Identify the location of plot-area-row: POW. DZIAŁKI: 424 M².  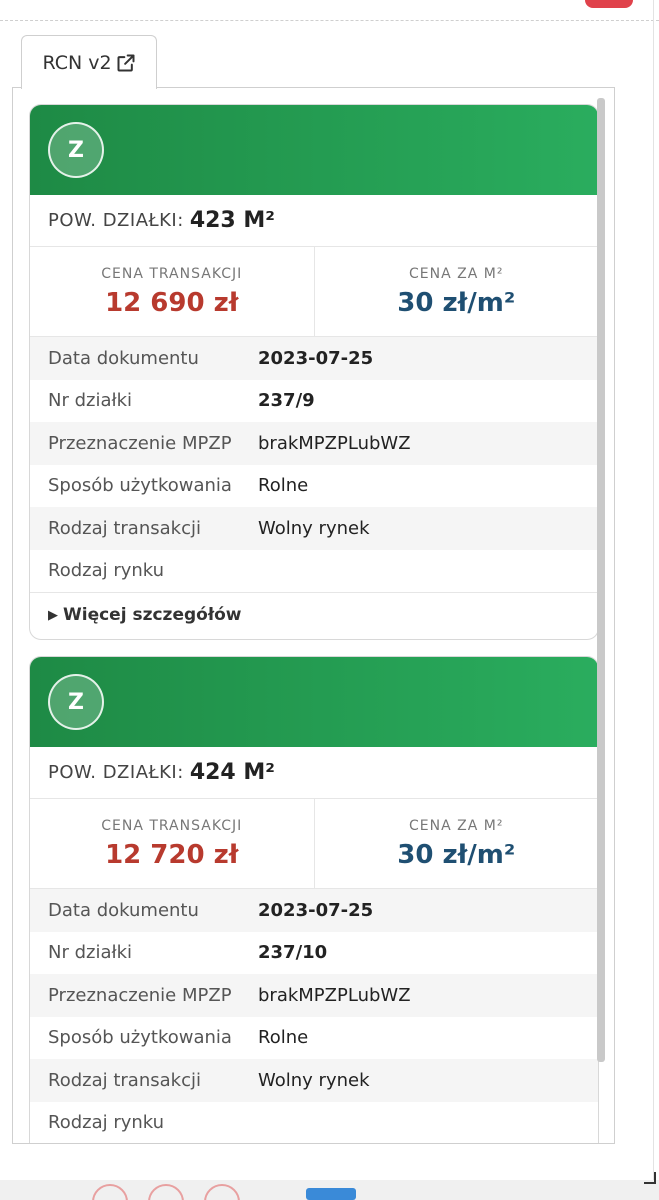
(314, 773).